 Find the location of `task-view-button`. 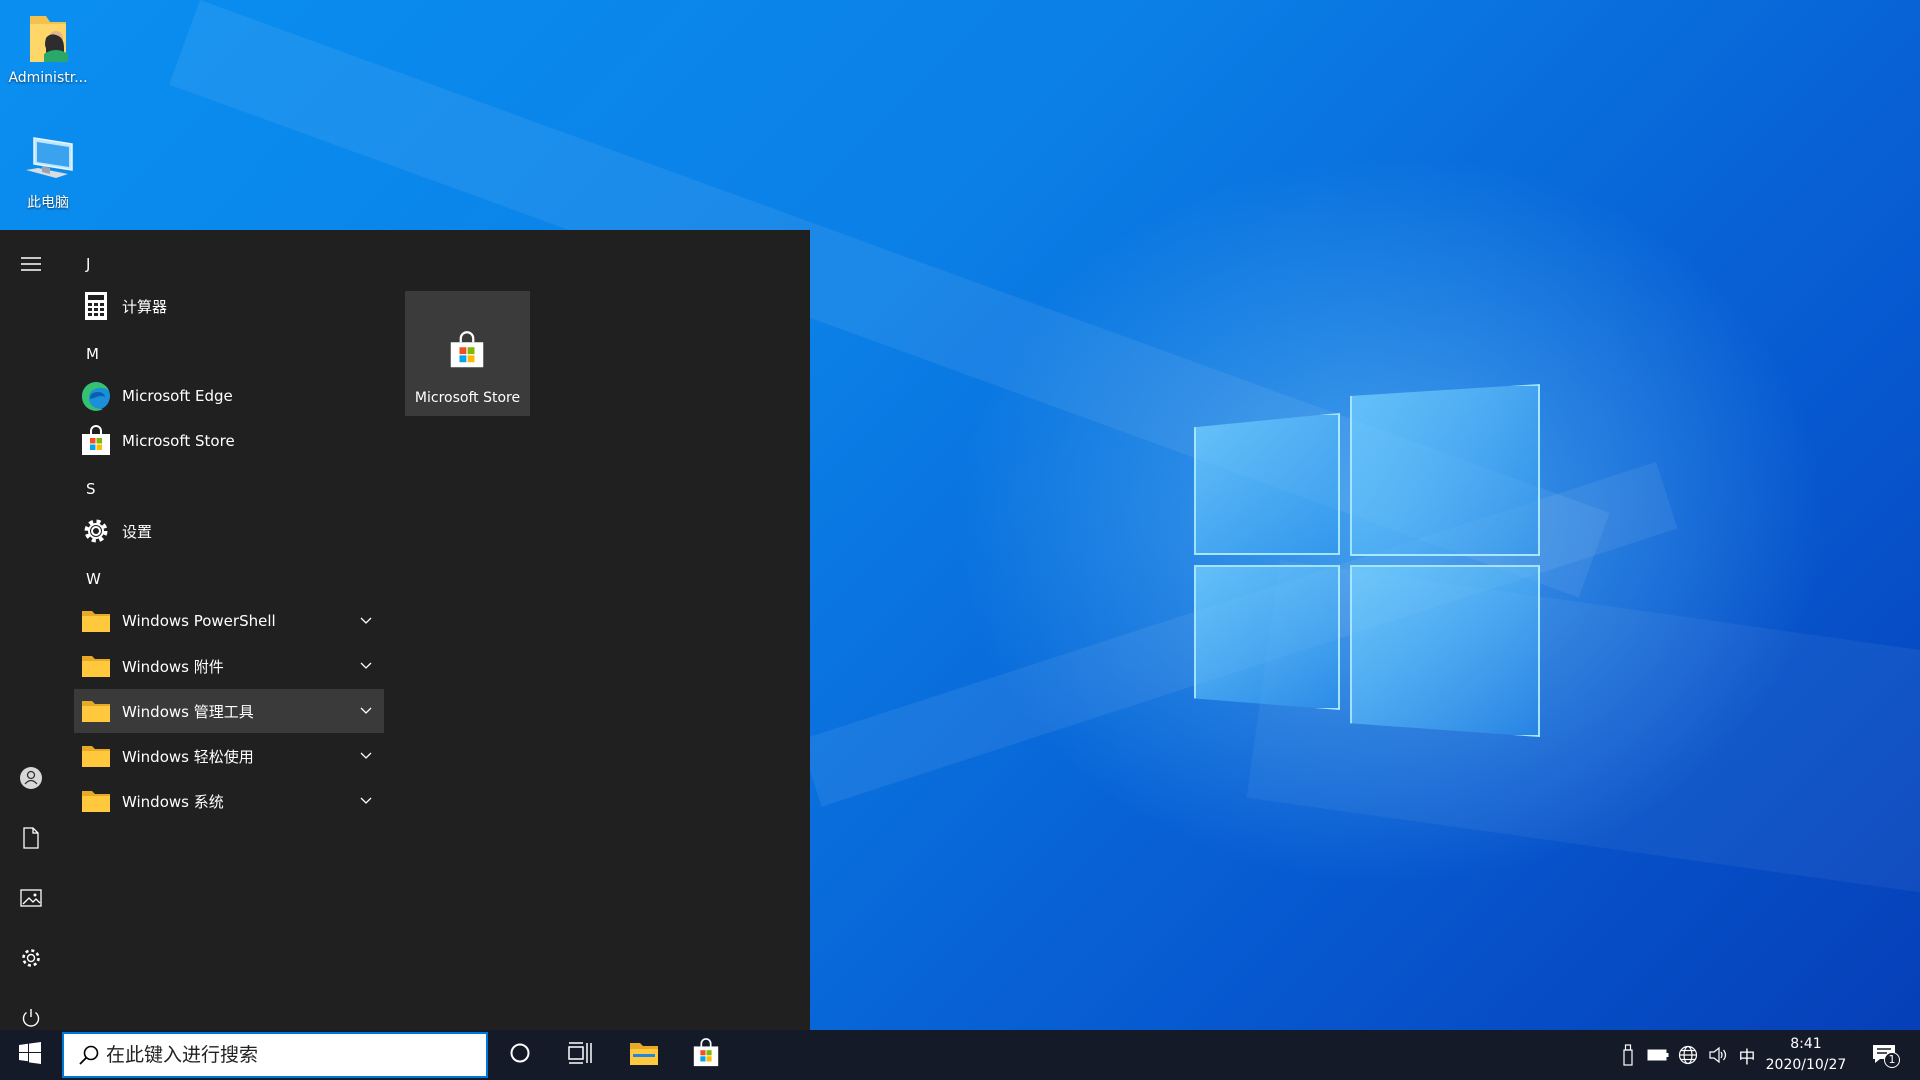

task-view-button is located at coordinates (580, 1055).